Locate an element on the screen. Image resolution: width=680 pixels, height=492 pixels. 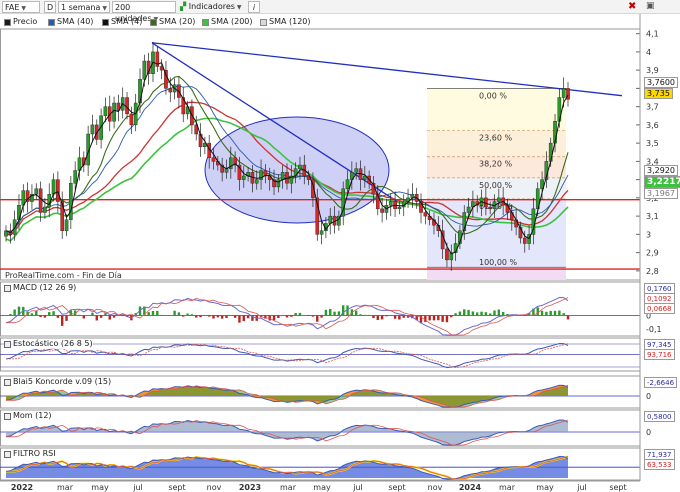
fib-level-label: 38,20 % is located at coordinates (495, 164).